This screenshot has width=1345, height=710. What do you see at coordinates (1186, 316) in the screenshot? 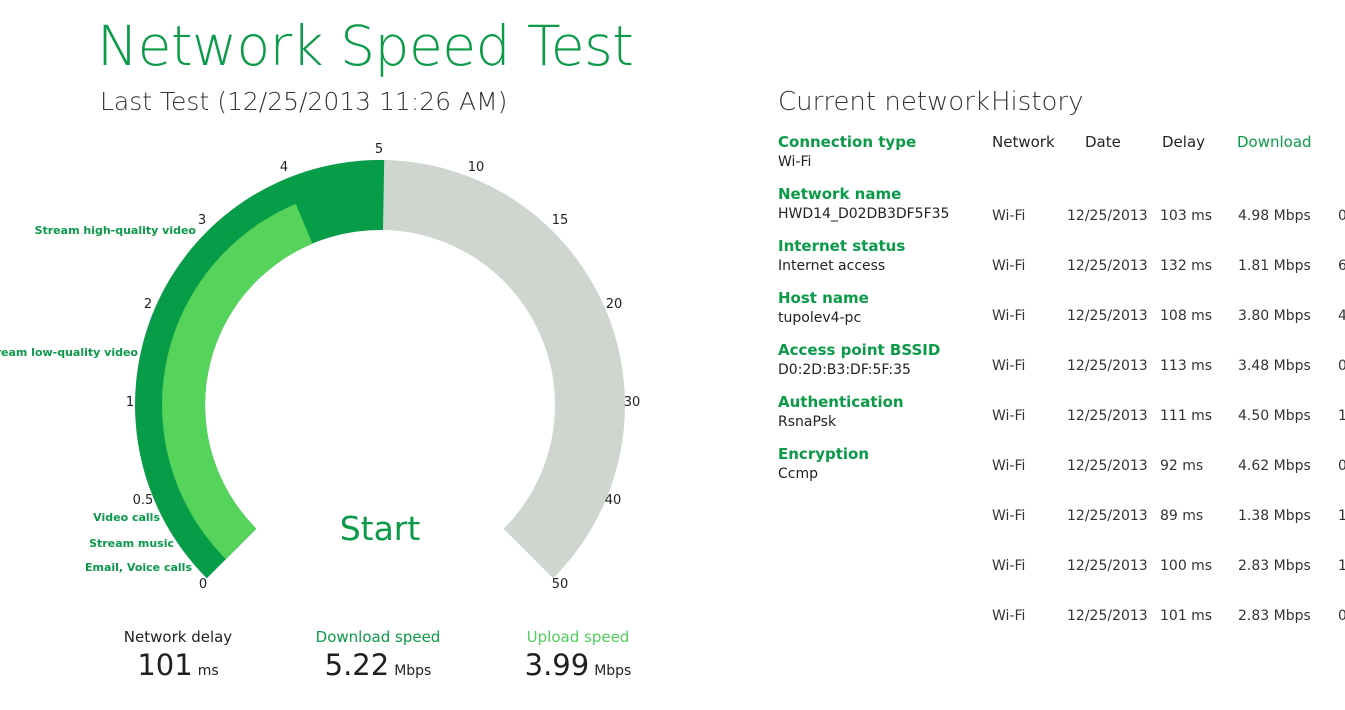
I see `history-cell-delay: 108 ms` at bounding box center [1186, 316].